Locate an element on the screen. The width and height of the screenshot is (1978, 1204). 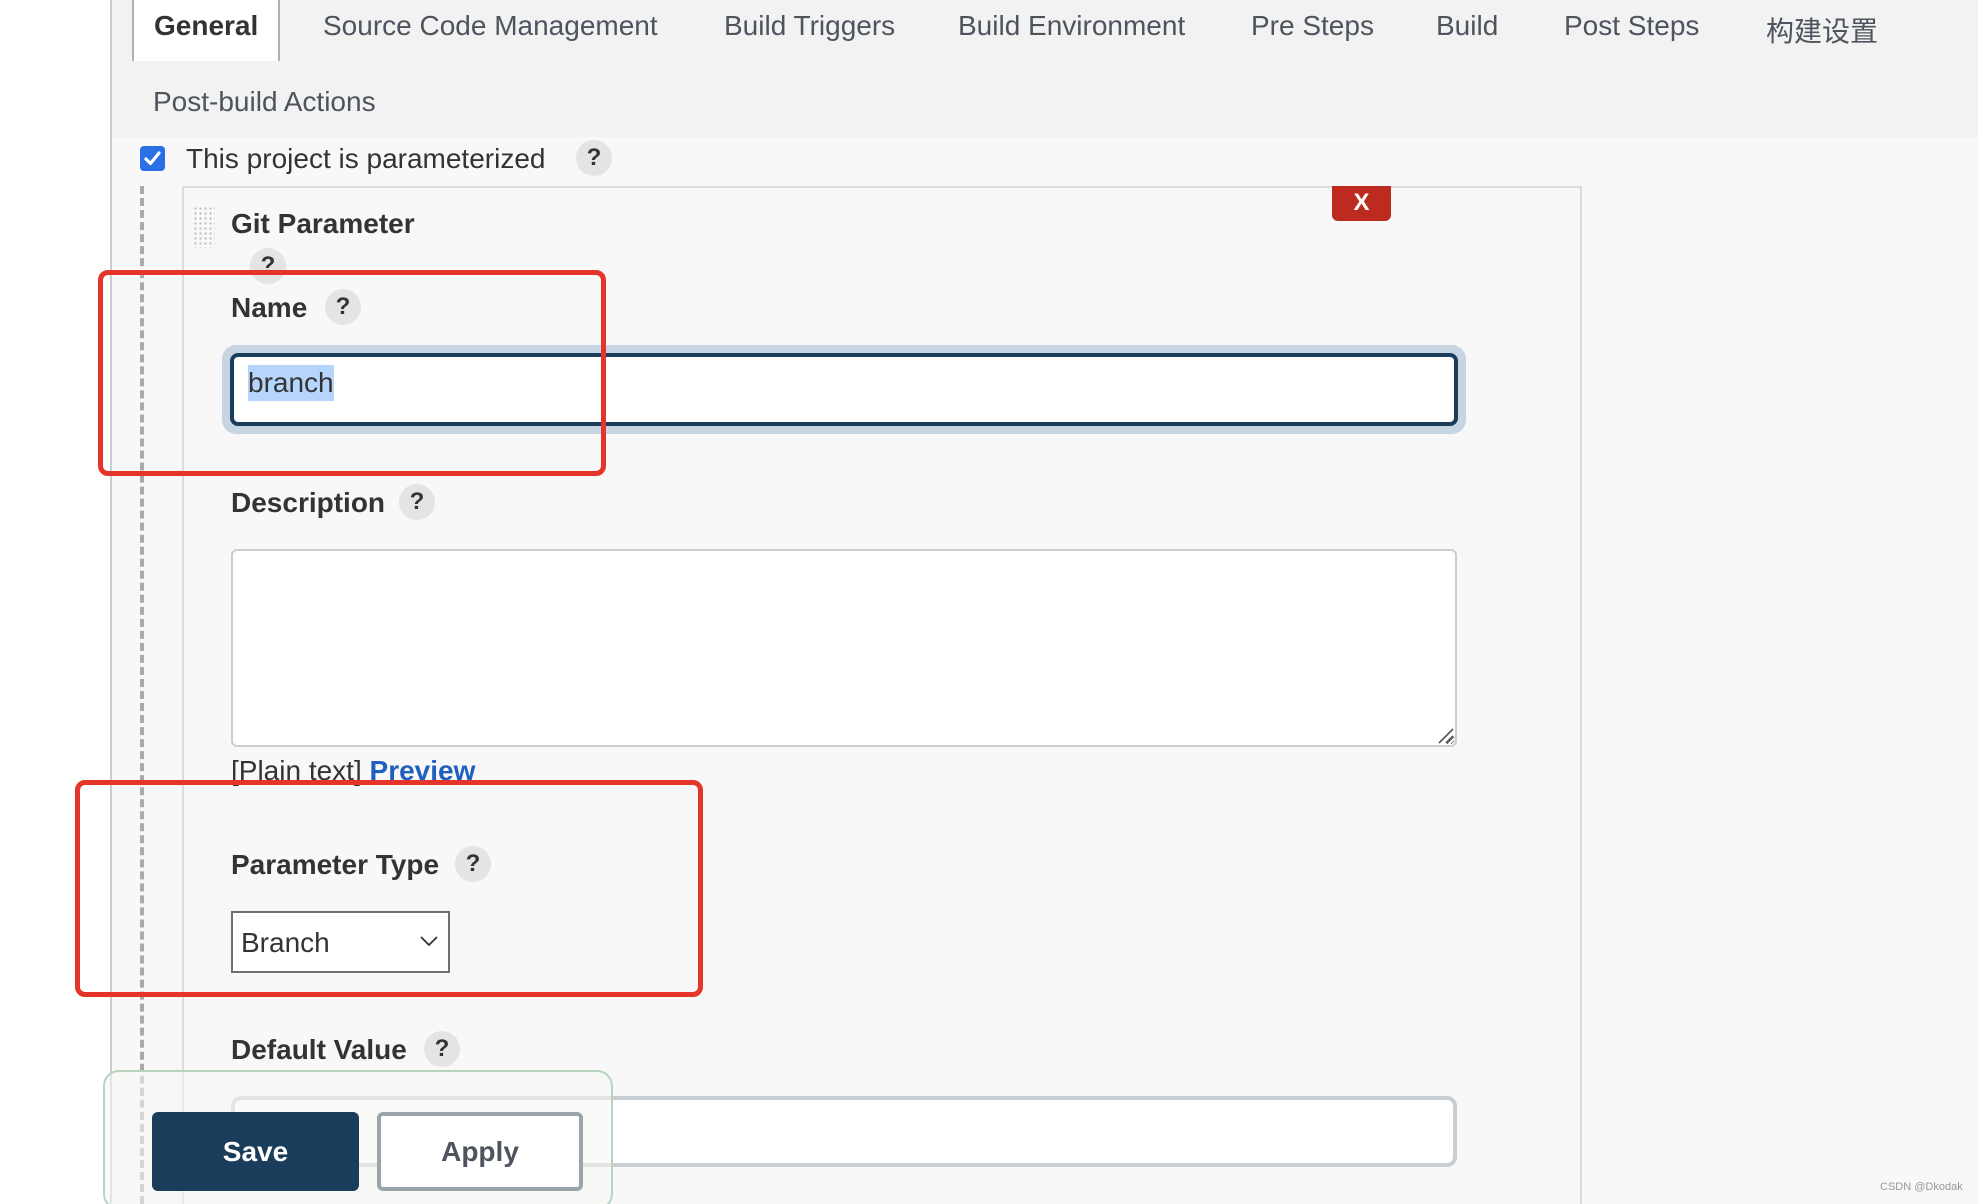
name-input is located at coordinates (844, 389).